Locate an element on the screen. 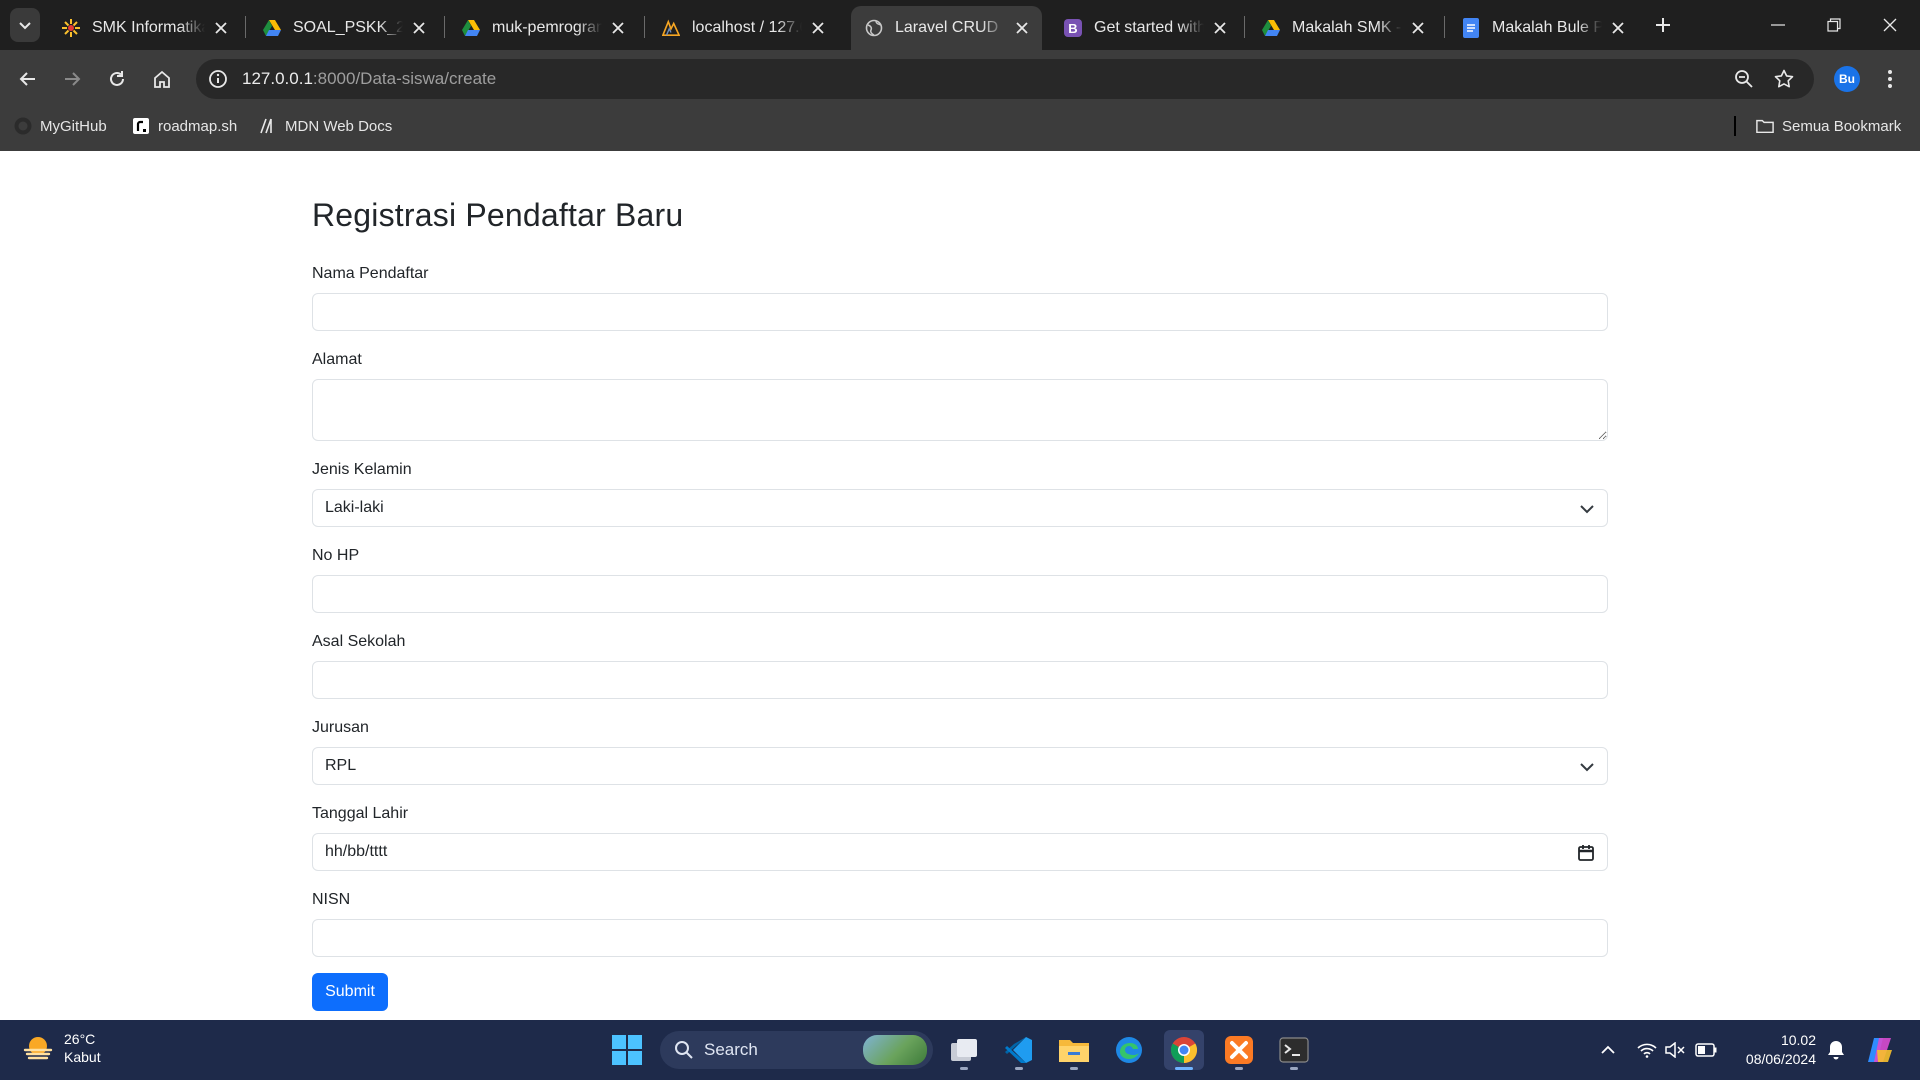  start-button is located at coordinates (627, 1050).